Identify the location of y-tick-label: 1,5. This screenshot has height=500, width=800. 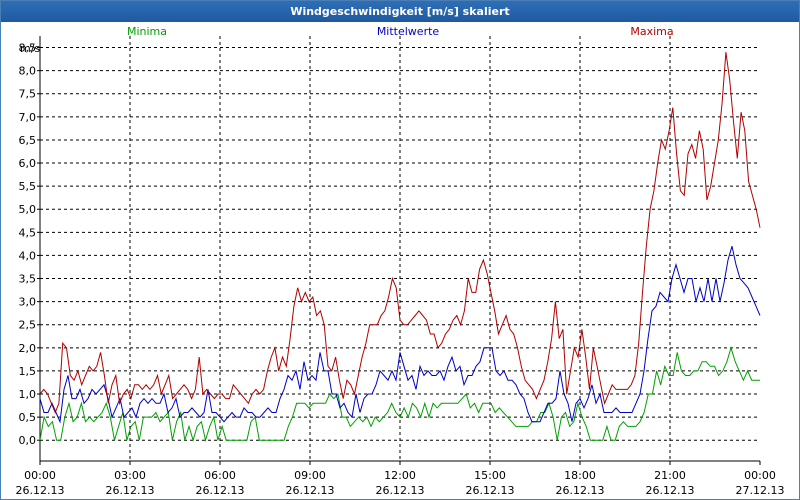
(28, 371).